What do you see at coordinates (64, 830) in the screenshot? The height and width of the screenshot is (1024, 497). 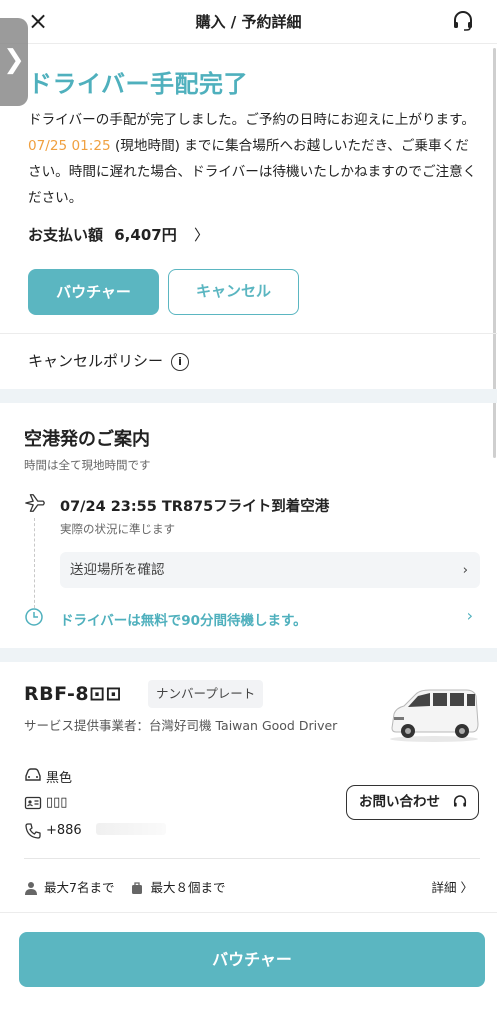 I see `phone-prefix: +886` at bounding box center [64, 830].